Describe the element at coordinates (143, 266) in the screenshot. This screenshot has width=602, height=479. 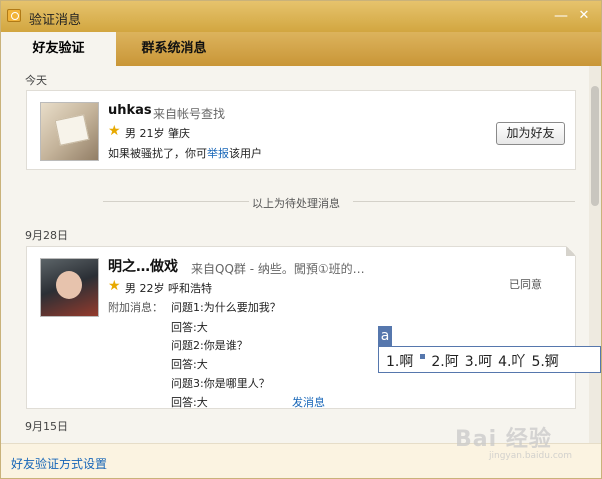
I see `requester-name: 明之…做戏` at that location.